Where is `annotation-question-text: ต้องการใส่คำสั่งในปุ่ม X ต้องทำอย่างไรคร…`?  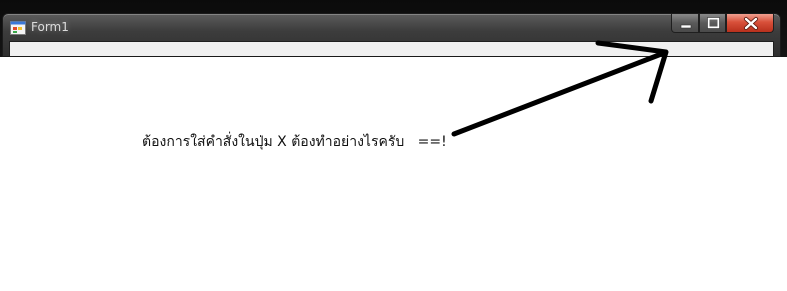 annotation-question-text: ต้องการใส่คำสั่งในปุ่ม X ต้องทำอย่างไรคร… is located at coordinates (294, 142).